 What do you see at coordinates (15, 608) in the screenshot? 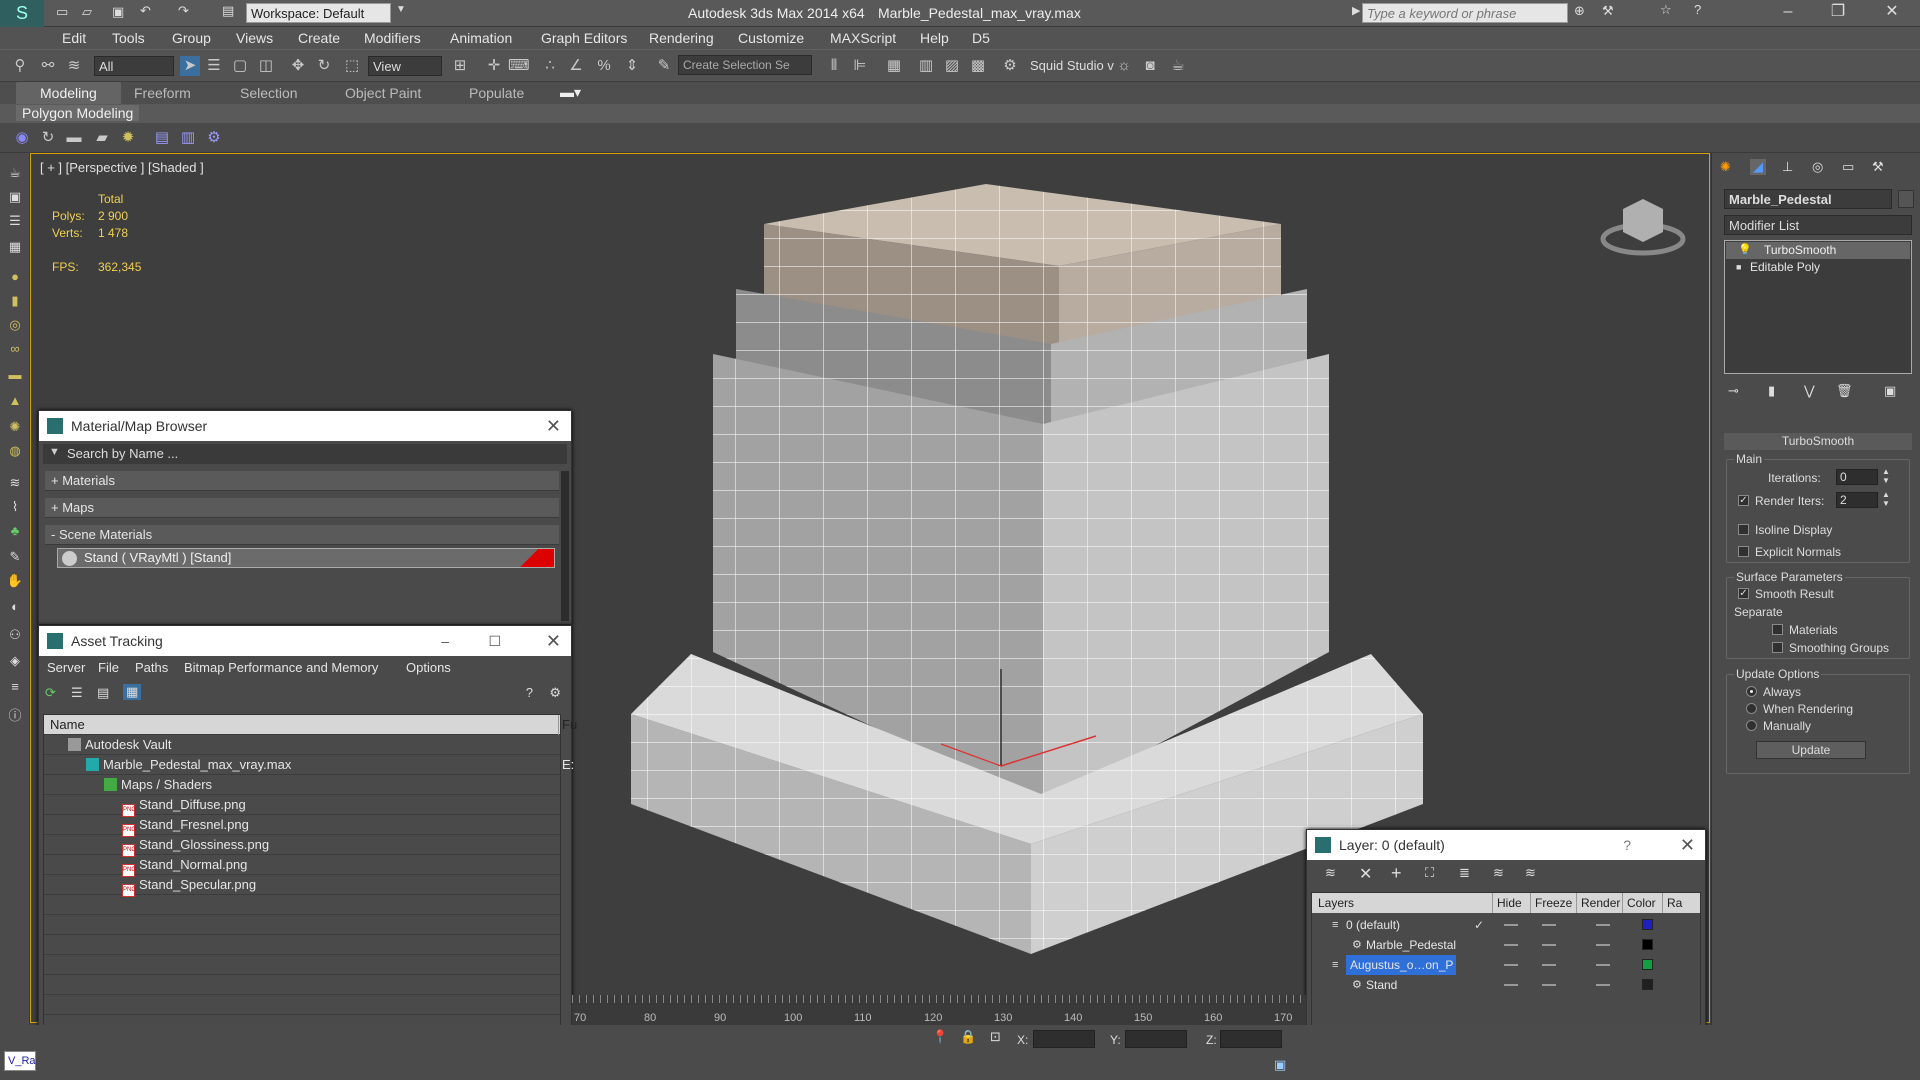
I see `magnet-icon: ◐` at bounding box center [15, 608].